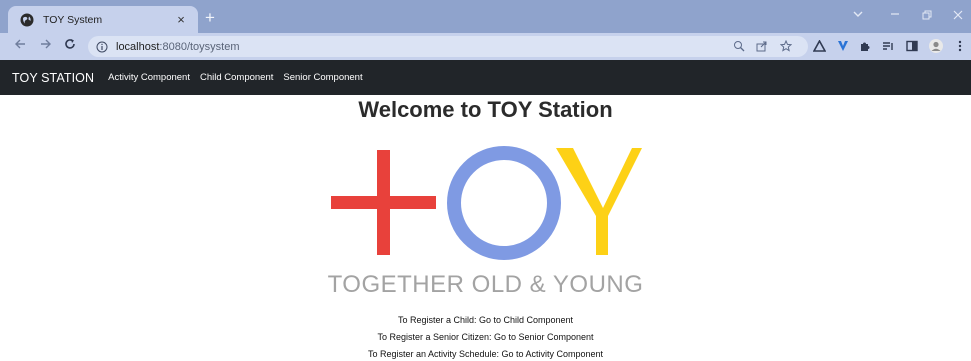 This screenshot has width=971, height=361. What do you see at coordinates (236, 77) in the screenshot?
I see `nav-link-child-component: Child Component` at bounding box center [236, 77].